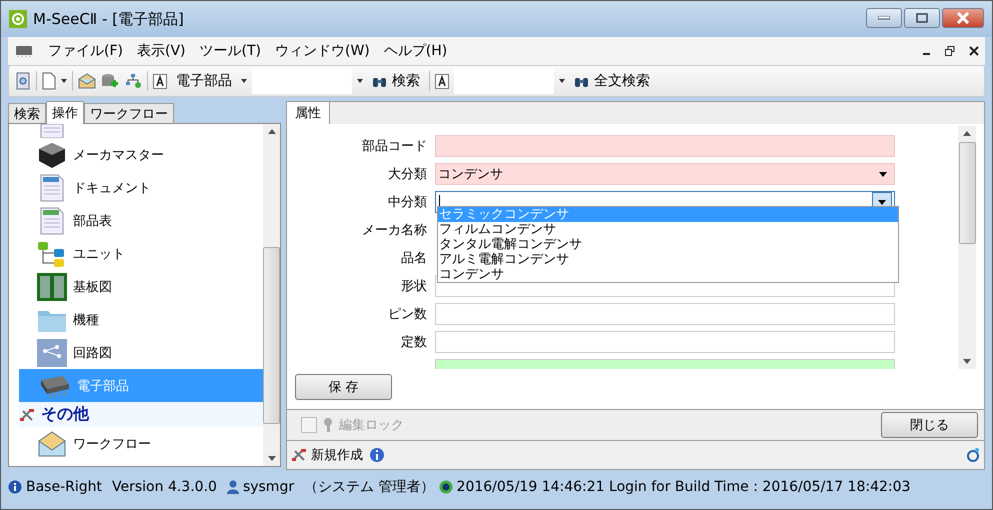  Describe the element at coordinates (394, 146) in the screenshot. I see `field-label: 部品コード` at that location.